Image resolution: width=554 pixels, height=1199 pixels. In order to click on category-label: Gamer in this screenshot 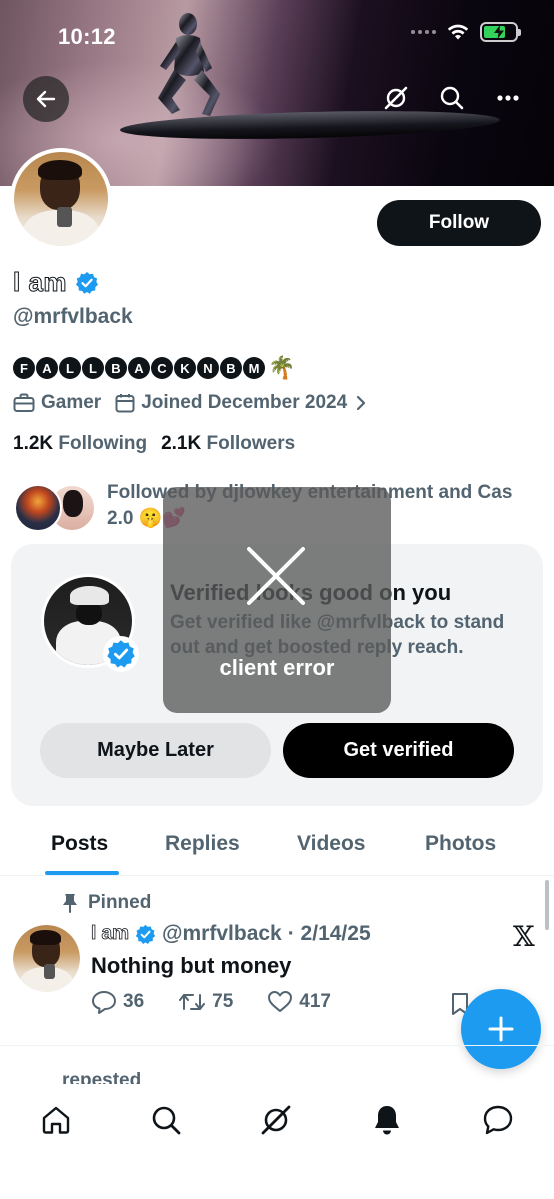, I will do `click(71, 402)`.